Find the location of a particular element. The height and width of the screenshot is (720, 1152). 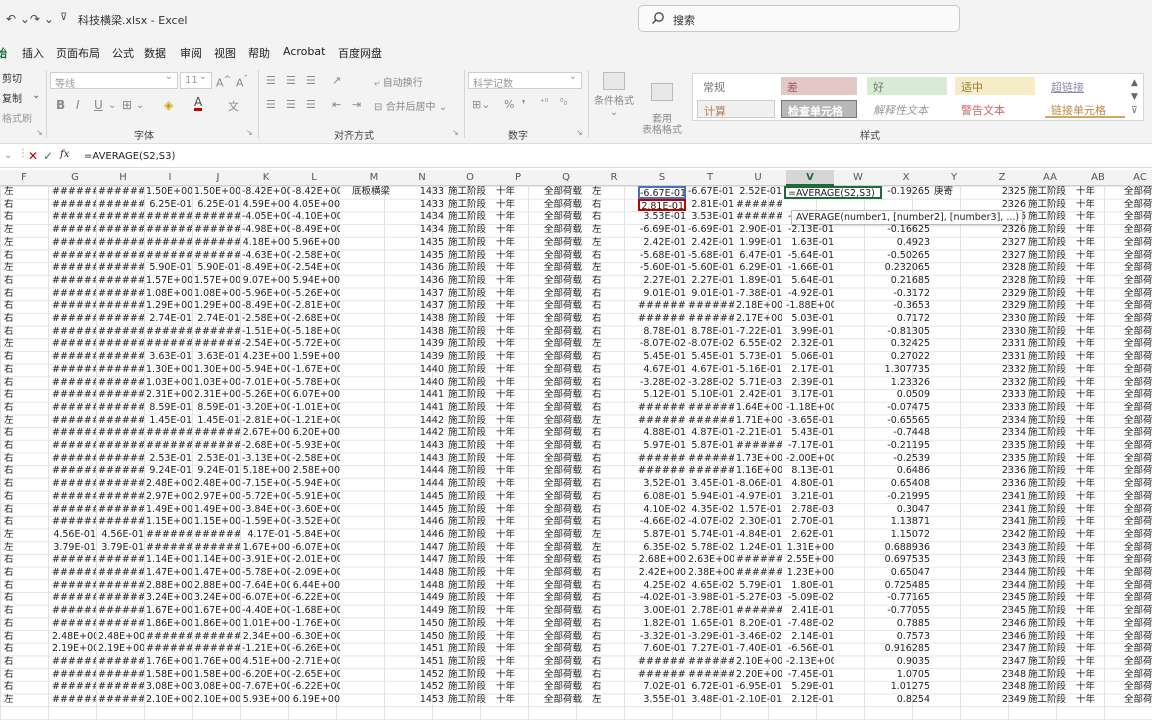

cell-n: 1435 is located at coordinates (422, 243).